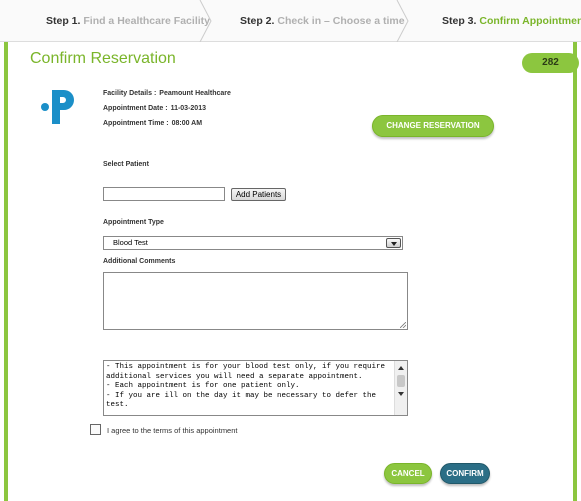 This screenshot has width=581, height=501. What do you see at coordinates (146, 21) in the screenshot?
I see `step-1-label: Find a Healthcare Facility` at bounding box center [146, 21].